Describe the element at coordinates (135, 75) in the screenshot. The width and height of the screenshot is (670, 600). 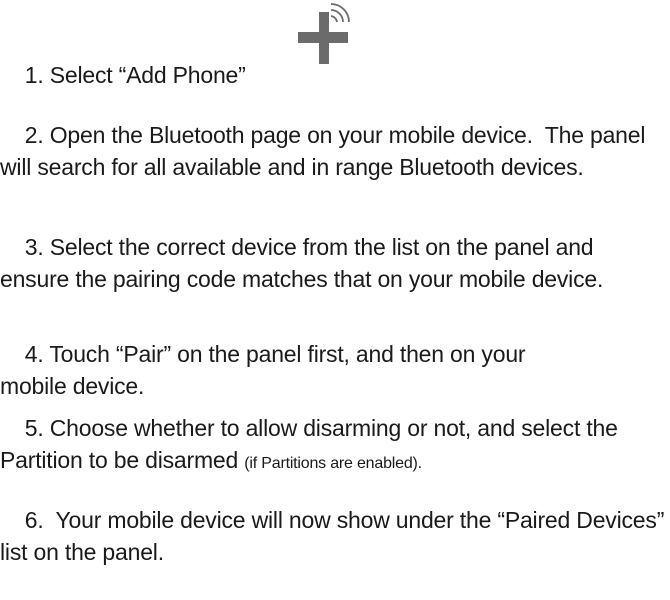
I see `step-1-text: 1. Select “Add Phone”` at that location.